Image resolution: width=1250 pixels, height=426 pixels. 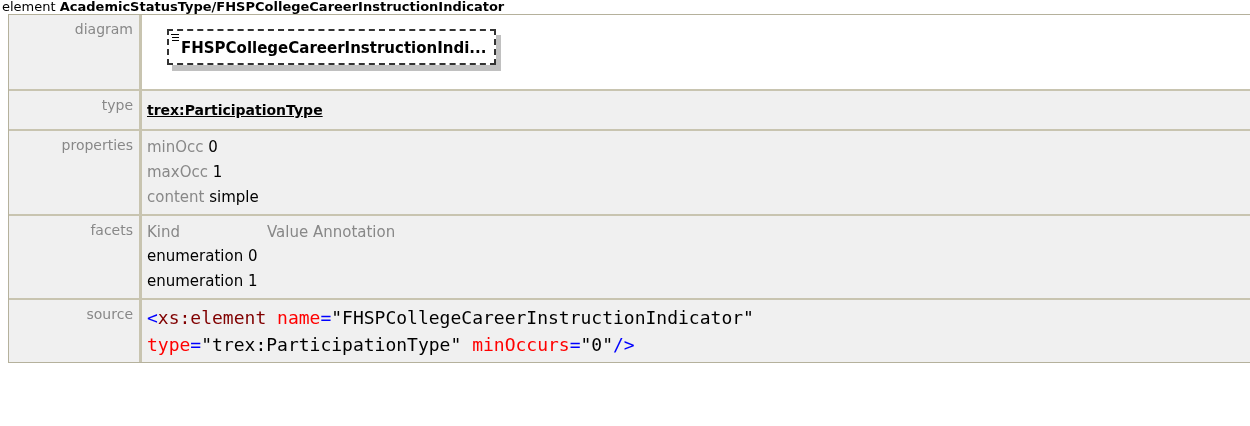 I want to click on page-heading: element AcademicStatusType/FHSPCollegeCareerInstructionIndicator, so click(x=253, y=7).